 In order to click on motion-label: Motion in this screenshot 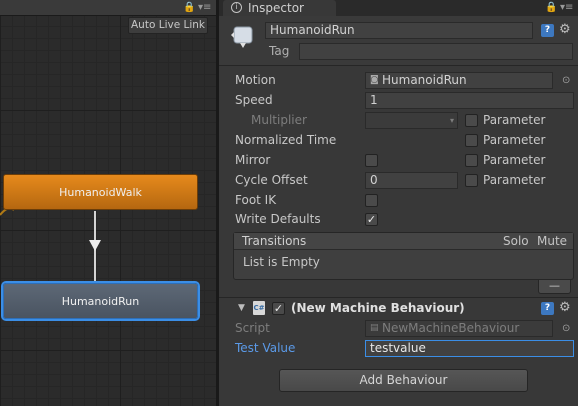, I will do `click(255, 80)`.